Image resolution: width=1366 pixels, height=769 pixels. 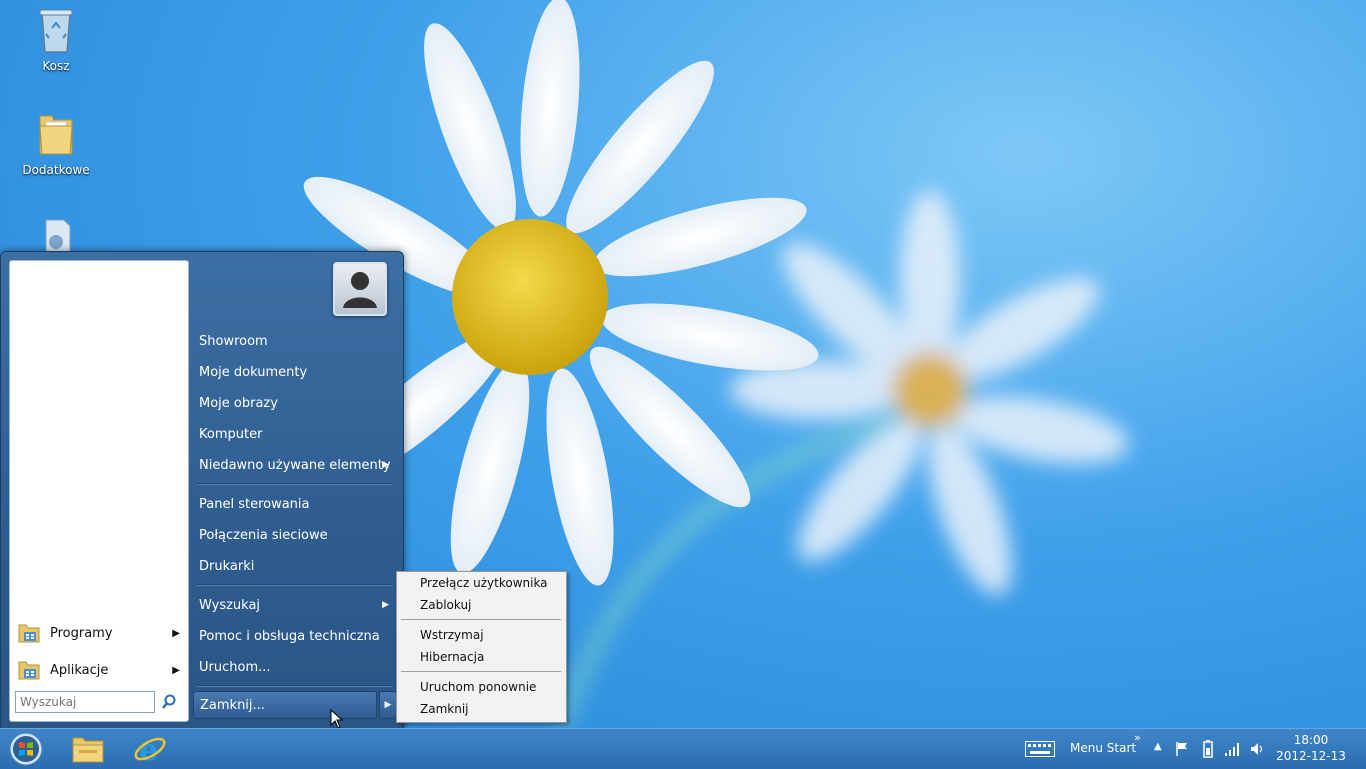 What do you see at coordinates (79, 670) in the screenshot?
I see `start-item-label: Aplikacje` at bounding box center [79, 670].